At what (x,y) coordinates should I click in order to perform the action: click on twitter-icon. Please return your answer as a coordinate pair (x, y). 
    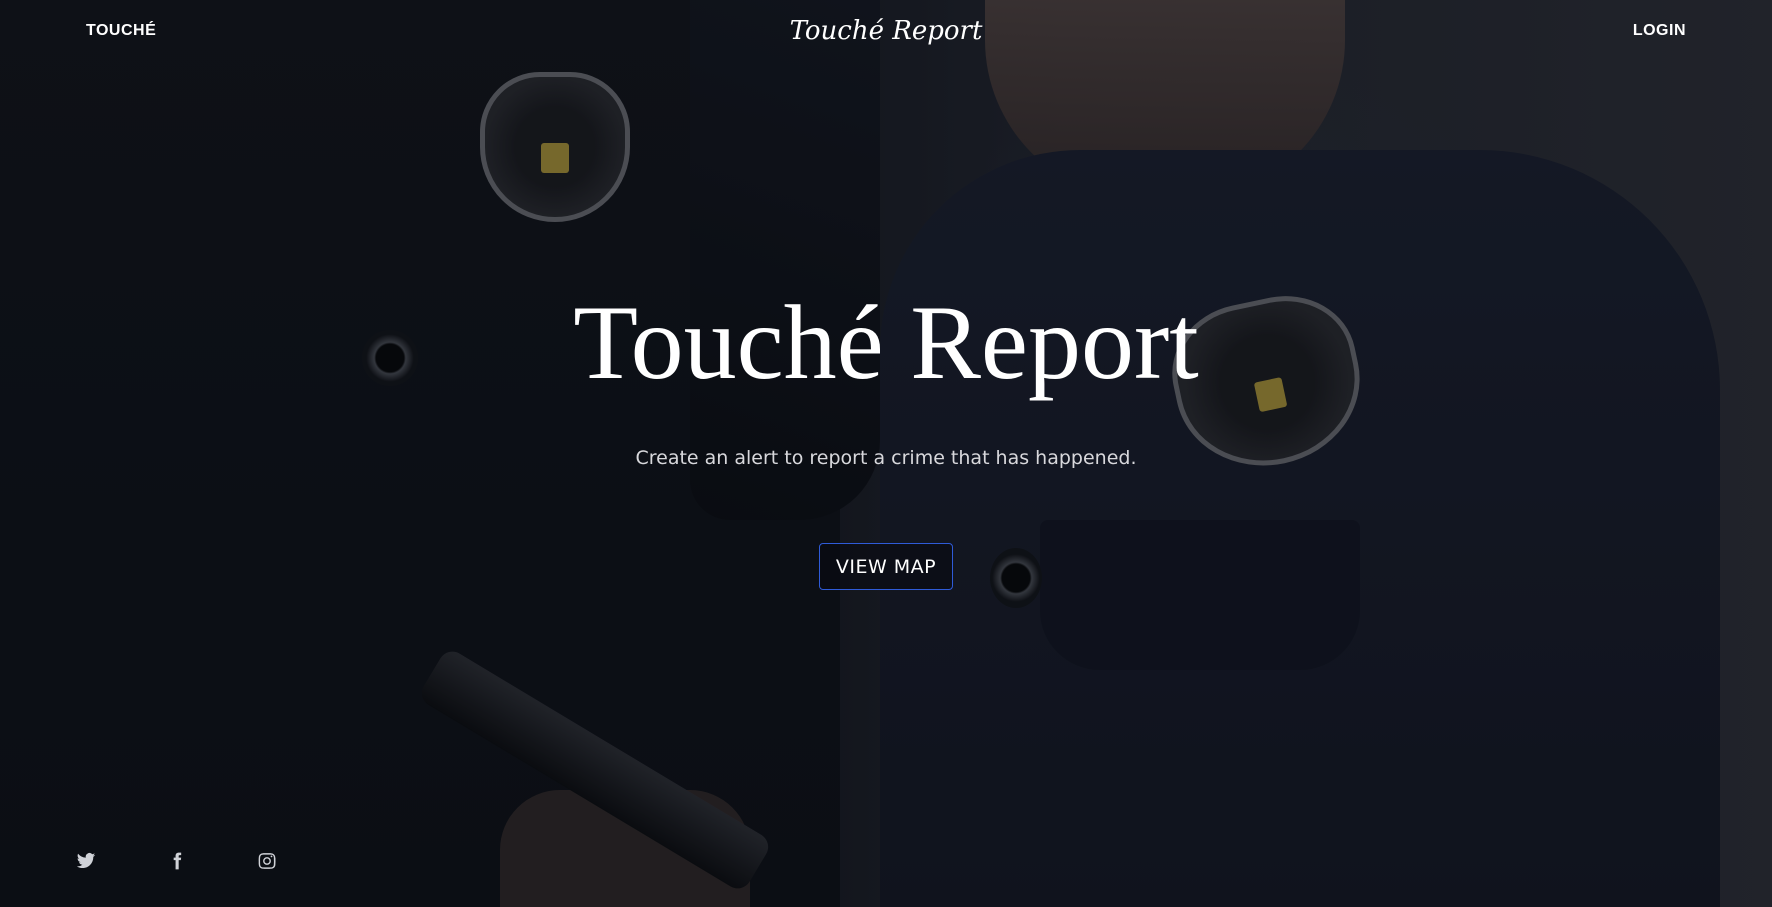
    Looking at the image, I should click on (86, 861).